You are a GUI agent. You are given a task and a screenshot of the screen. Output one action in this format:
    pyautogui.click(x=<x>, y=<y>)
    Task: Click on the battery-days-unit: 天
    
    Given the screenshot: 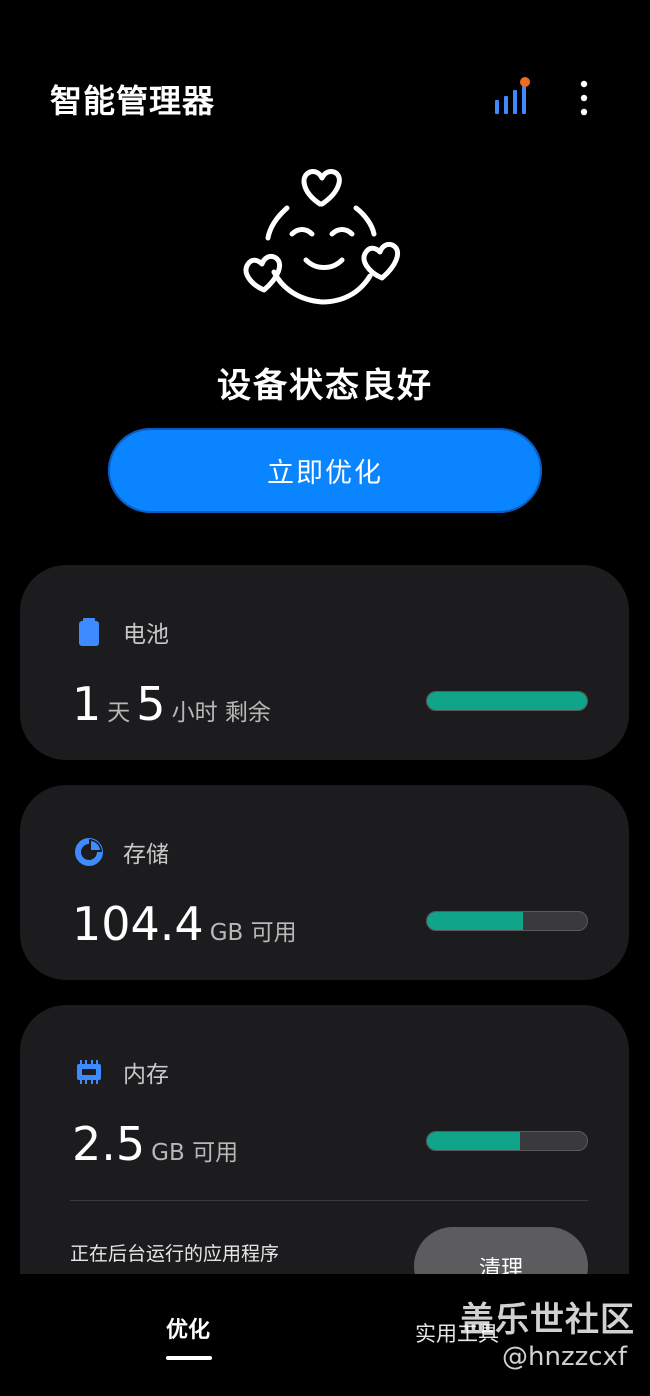 What is the action you would take?
    pyautogui.click(x=119, y=713)
    